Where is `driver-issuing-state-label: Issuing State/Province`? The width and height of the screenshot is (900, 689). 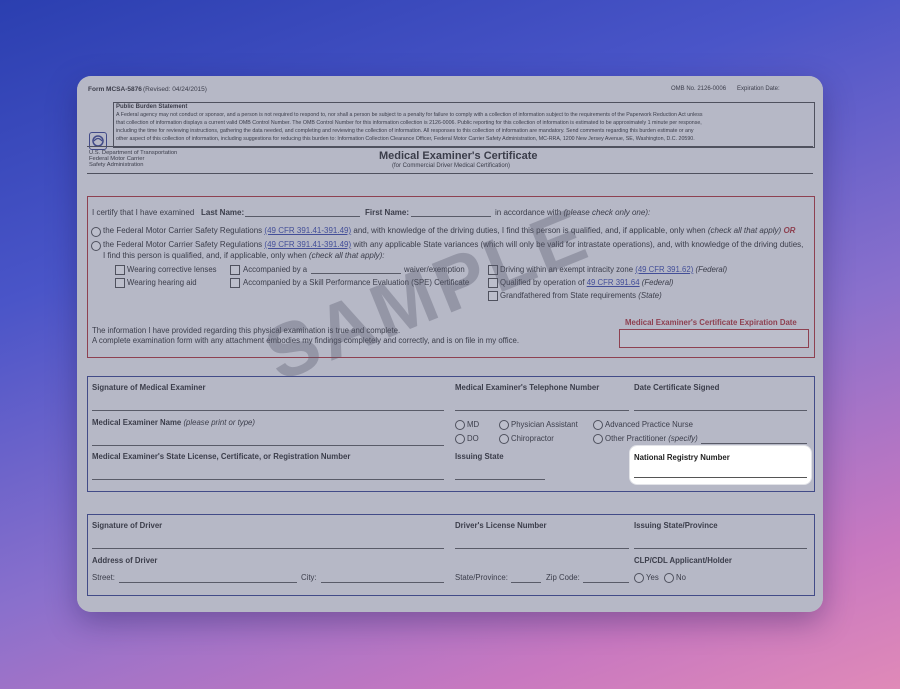 driver-issuing-state-label: Issuing State/Province is located at coordinates (676, 525).